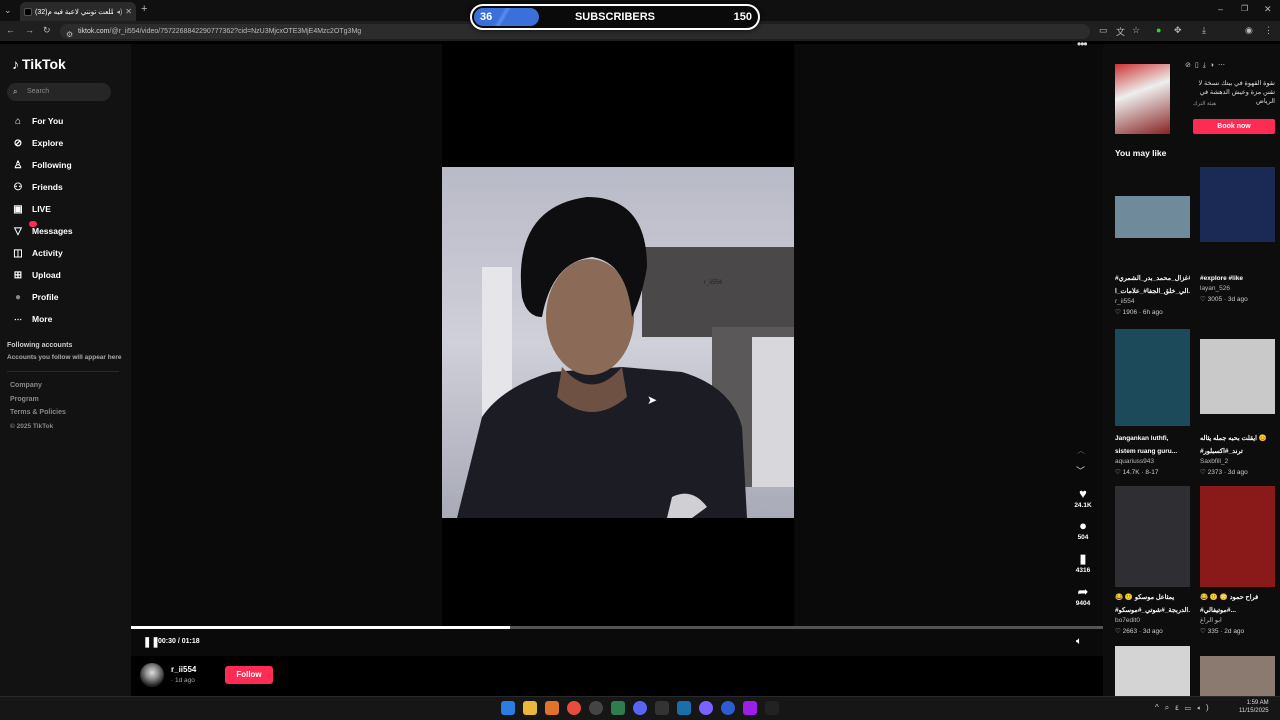 This screenshot has height=720, width=1280. Describe the element at coordinates (10, 30) in the screenshot. I see `back-icon: ←` at that location.